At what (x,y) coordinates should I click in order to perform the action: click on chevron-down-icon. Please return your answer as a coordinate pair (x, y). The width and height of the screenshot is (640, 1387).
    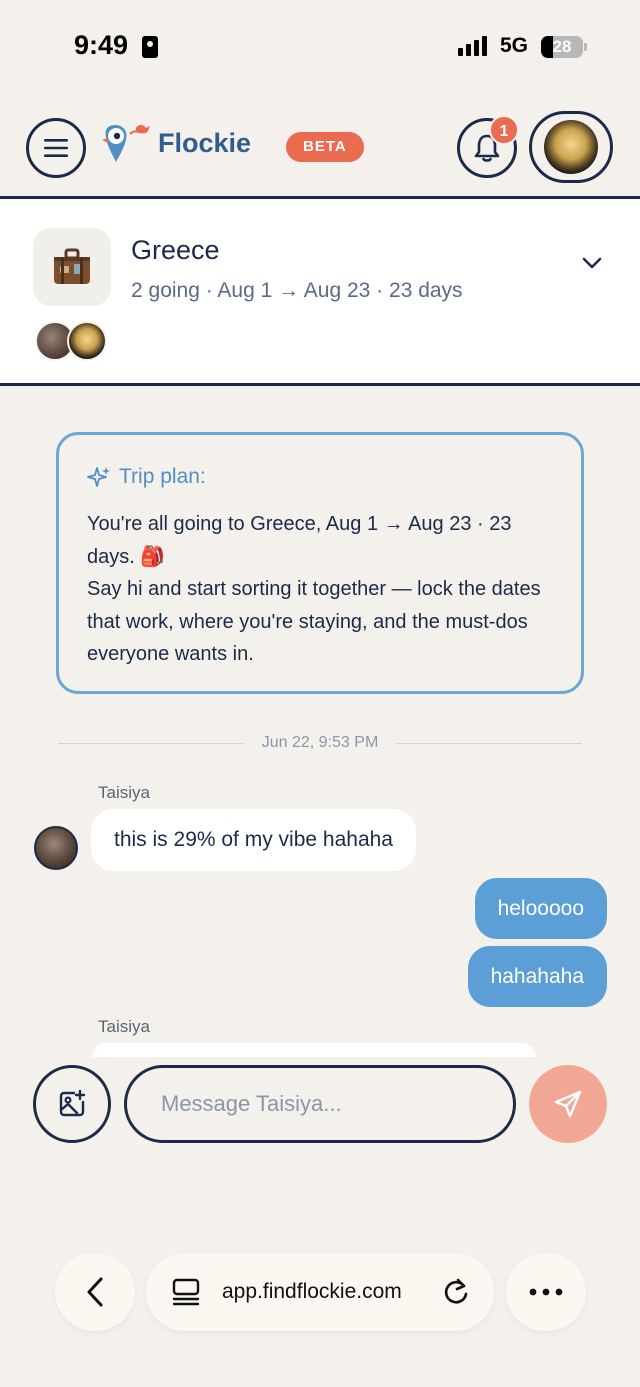
    Looking at the image, I should click on (592, 263).